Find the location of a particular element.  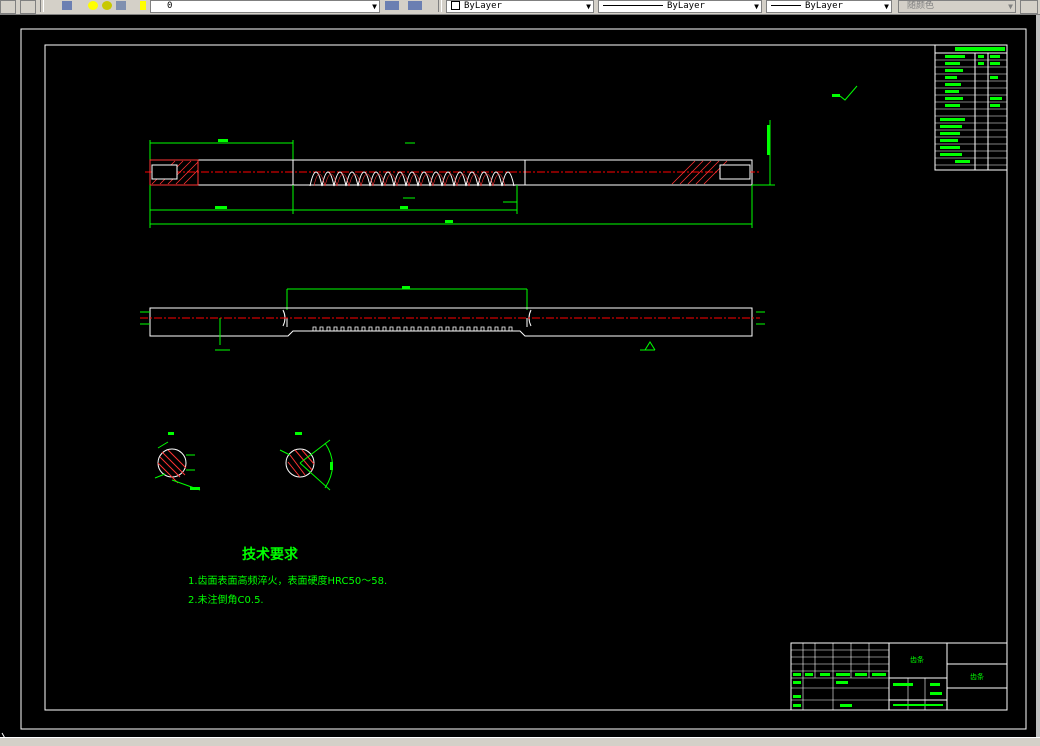

toolbar-scroll-button is located at coordinates (1029, 7).